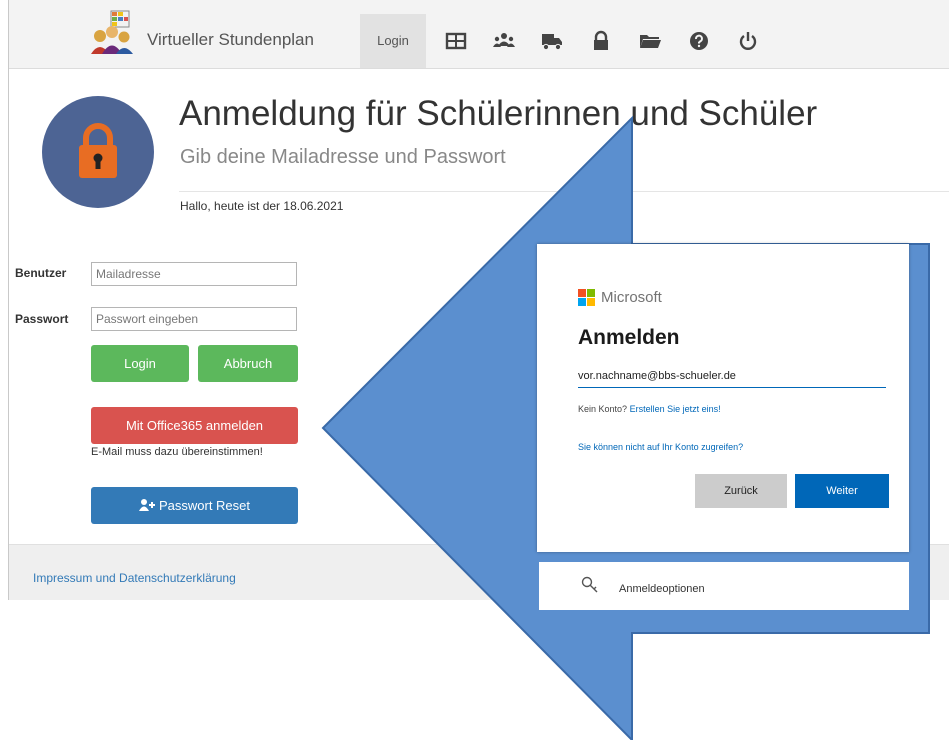 The image size is (949, 740). I want to click on ms-email-input, so click(732, 376).